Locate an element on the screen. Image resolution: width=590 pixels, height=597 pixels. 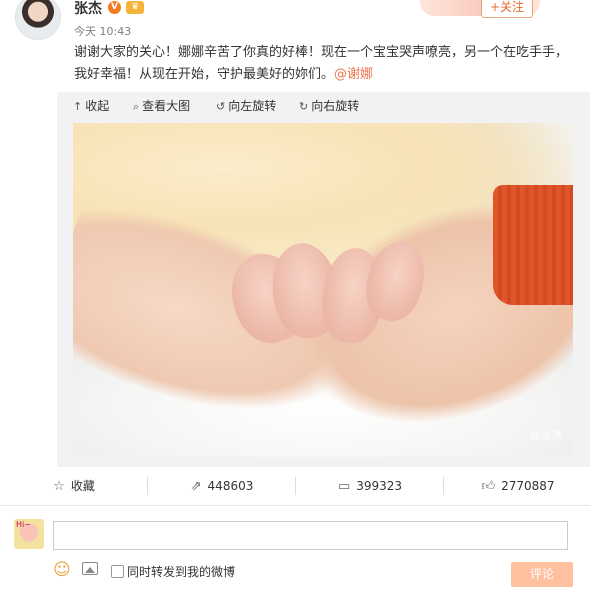
view-large-button: ⌕ 查看大图 is located at coordinates (161, 105).